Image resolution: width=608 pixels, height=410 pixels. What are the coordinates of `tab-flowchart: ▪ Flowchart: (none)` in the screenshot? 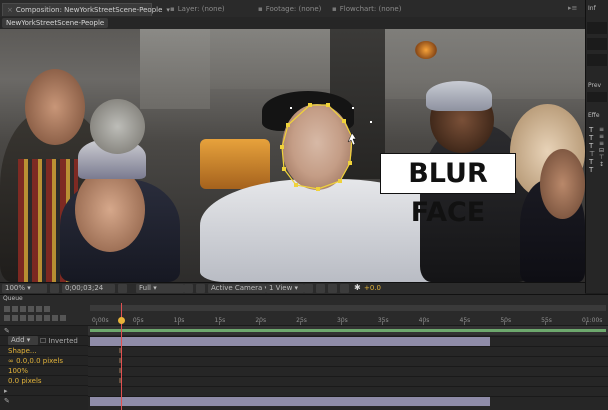 It's located at (366, 9).